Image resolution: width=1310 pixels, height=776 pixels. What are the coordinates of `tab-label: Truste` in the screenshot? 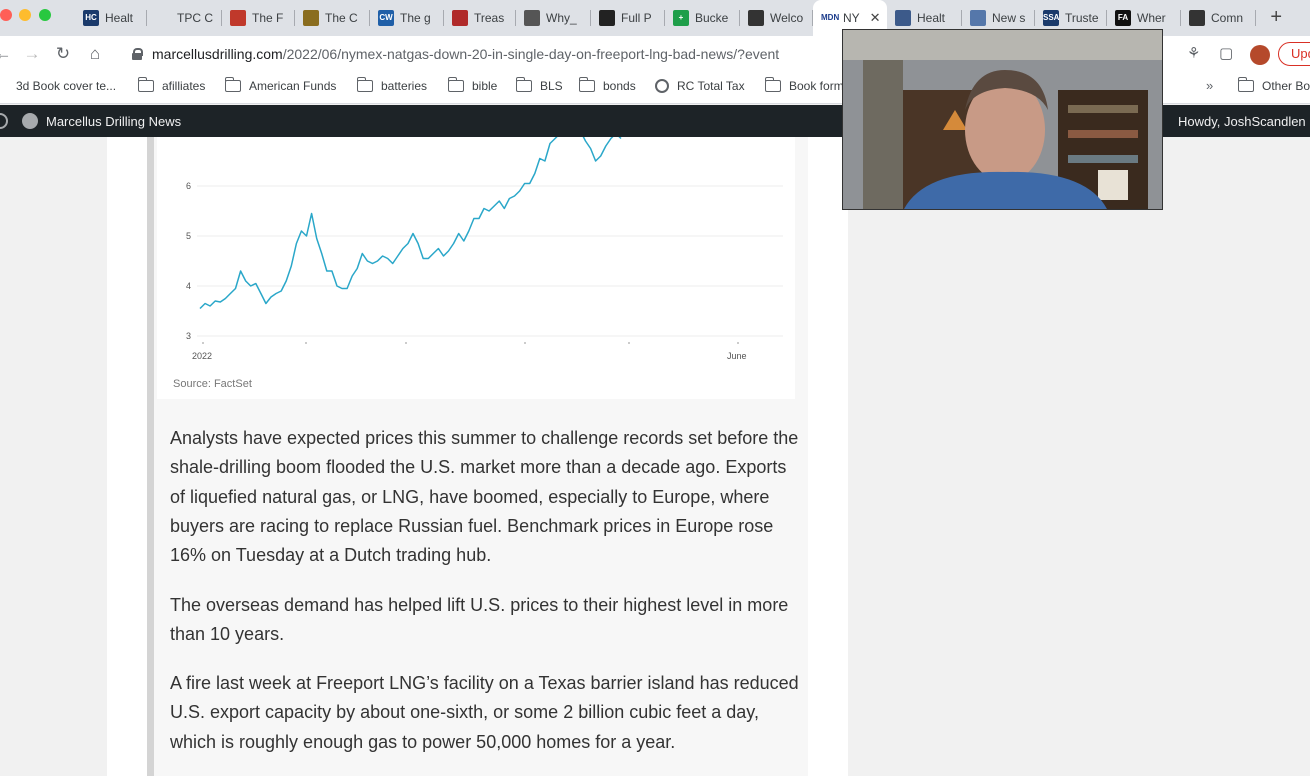 It's located at (1082, 18).